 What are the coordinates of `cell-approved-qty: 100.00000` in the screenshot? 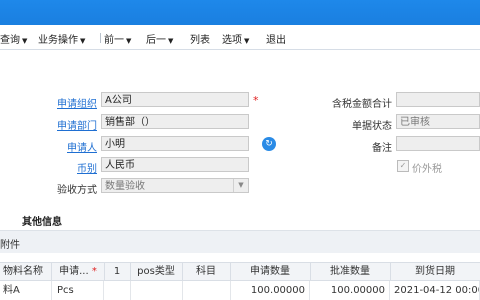 It's located at (350, 290).